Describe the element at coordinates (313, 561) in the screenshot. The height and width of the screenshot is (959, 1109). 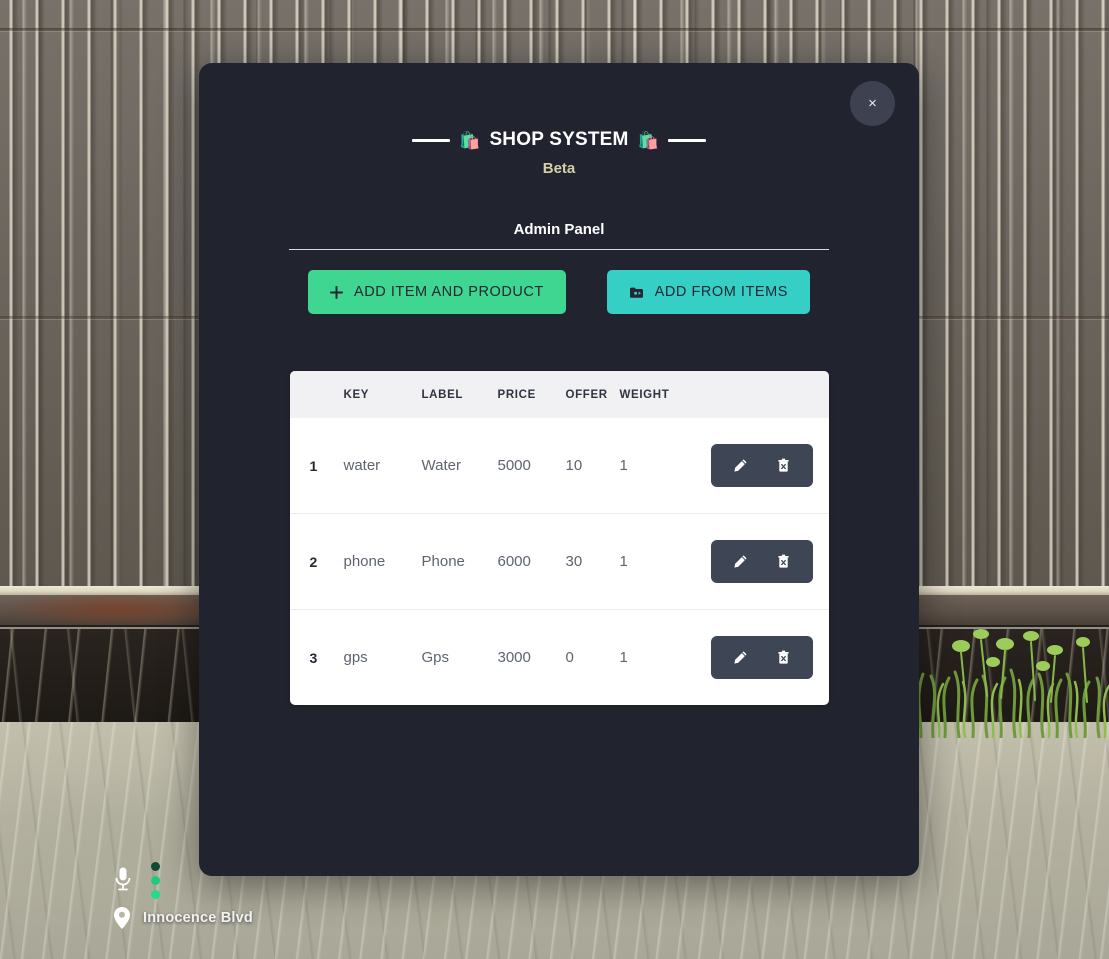
I see `cell-index: 2` at that location.